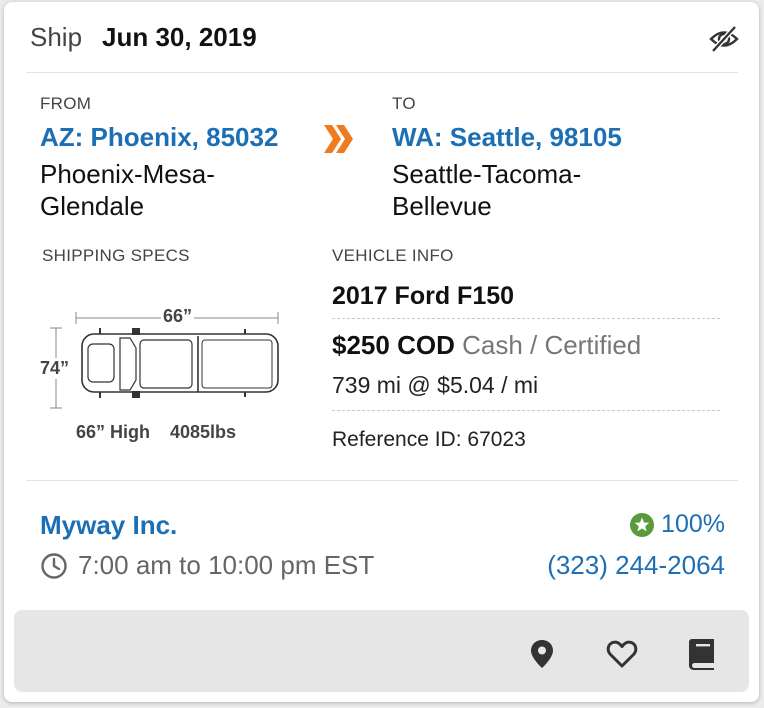 This screenshot has height=708, width=764. I want to click on heart-outline-icon, so click(622, 654).